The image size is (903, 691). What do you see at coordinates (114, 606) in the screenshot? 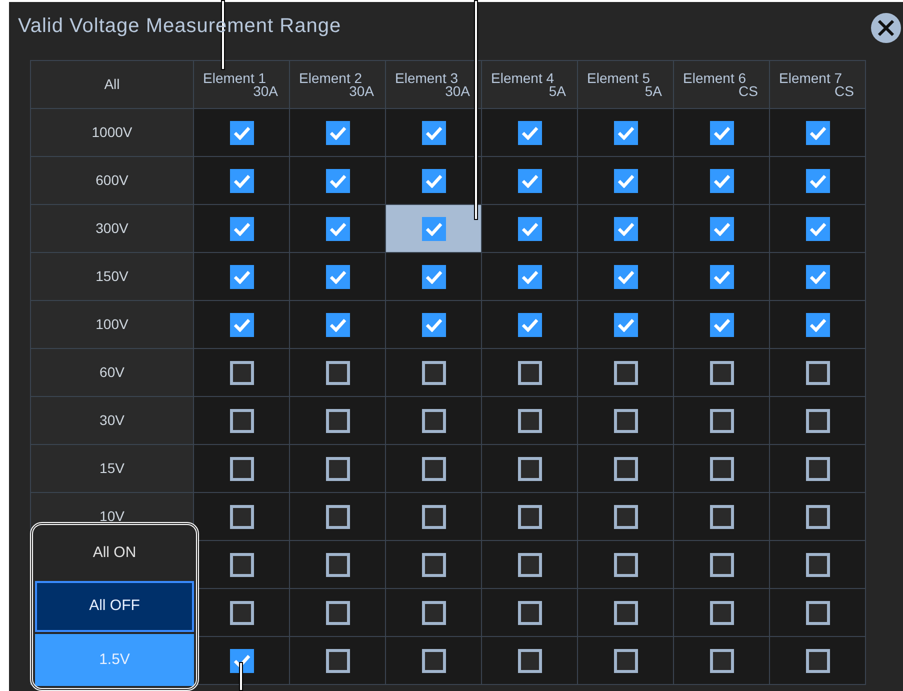
I see `menu-option: All OFF` at bounding box center [114, 606].